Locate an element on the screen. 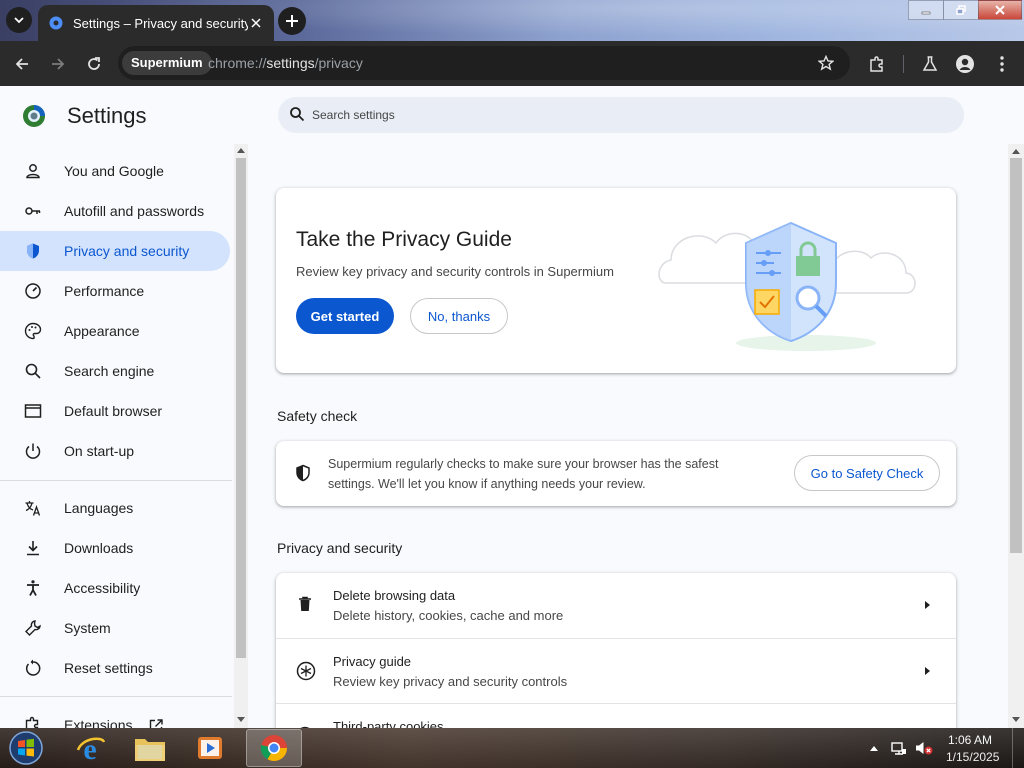 Image resolution: width=1024 pixels, height=768 pixels. menu-button is located at coordinates (1002, 64).